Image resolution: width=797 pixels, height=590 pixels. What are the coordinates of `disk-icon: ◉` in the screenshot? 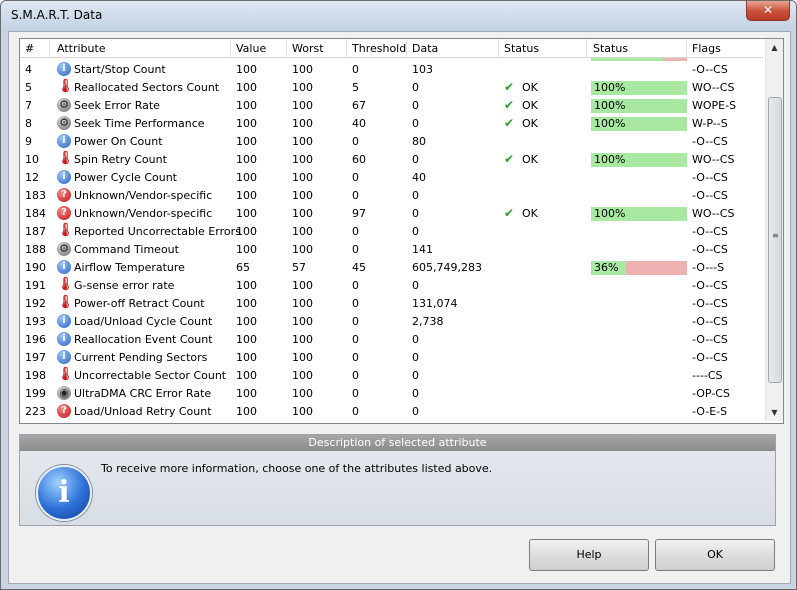 It's located at (64, 393).